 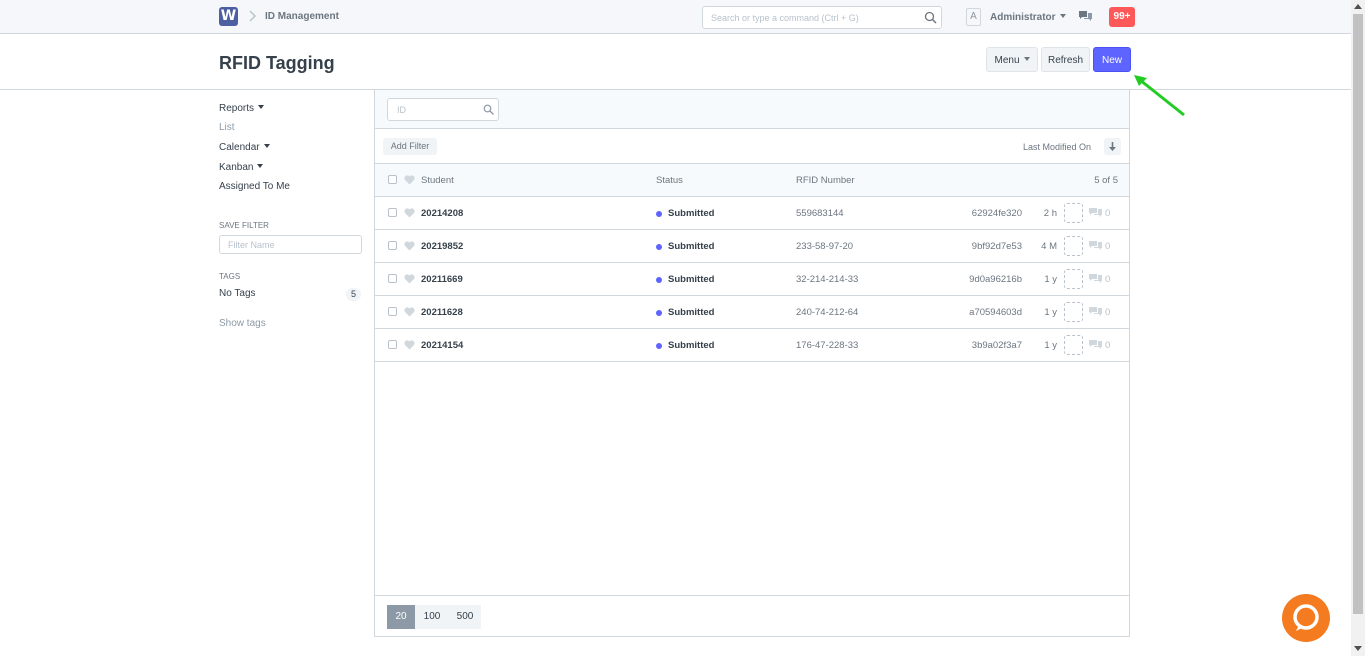 I want to click on sidebar-reports: Reports, so click(x=242, y=108).